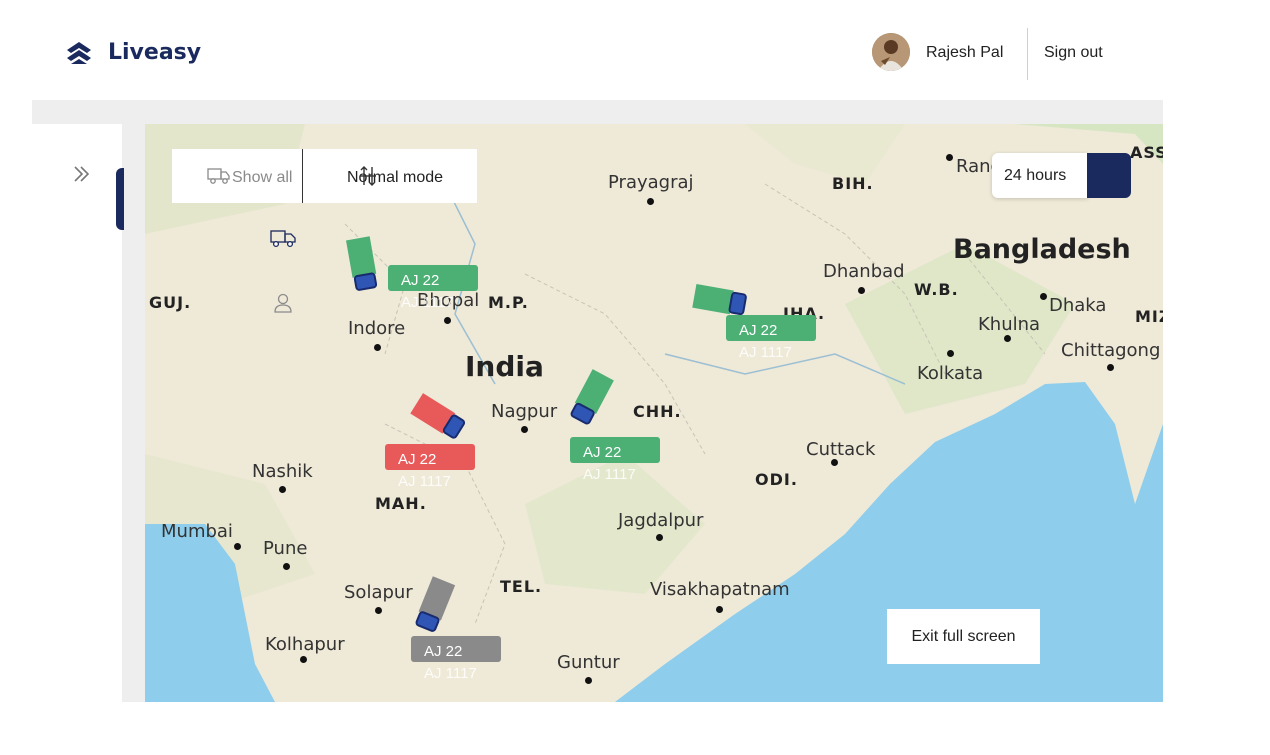 This screenshot has width=1270, height=755. I want to click on sidebar-toggle-button, so click(82, 176).